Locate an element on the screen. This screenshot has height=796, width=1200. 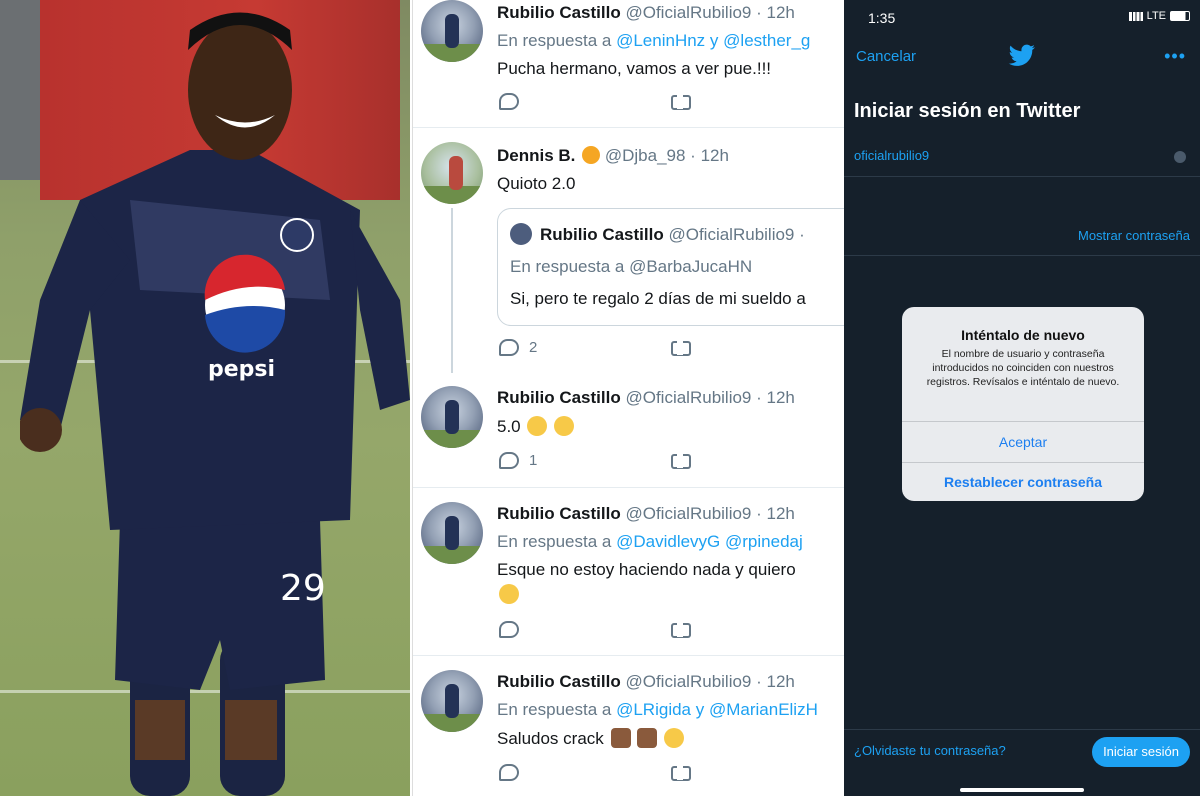
twitter-bird-icon is located at coordinates (1021, 55).